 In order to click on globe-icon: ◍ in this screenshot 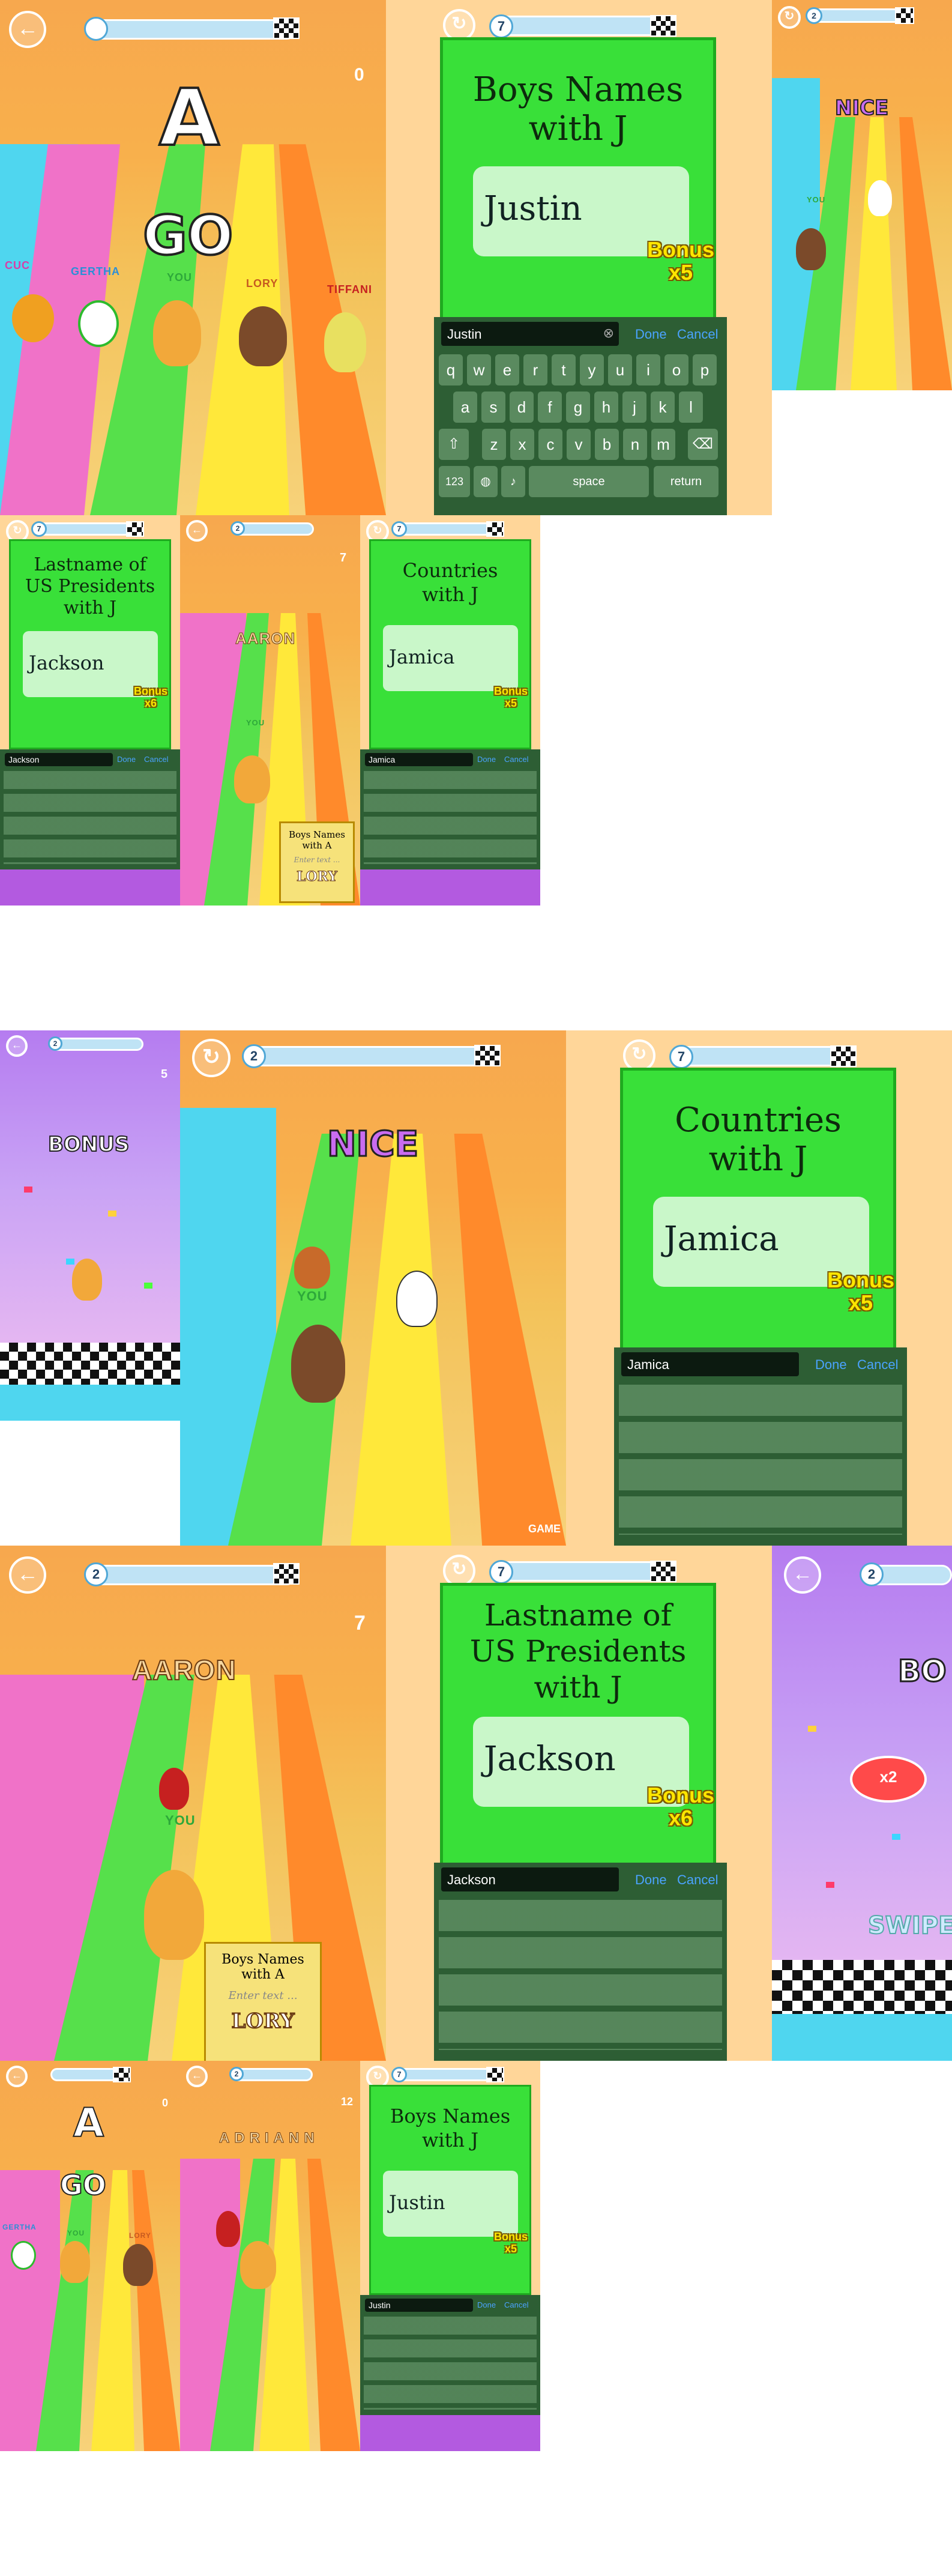, I will do `click(486, 481)`.